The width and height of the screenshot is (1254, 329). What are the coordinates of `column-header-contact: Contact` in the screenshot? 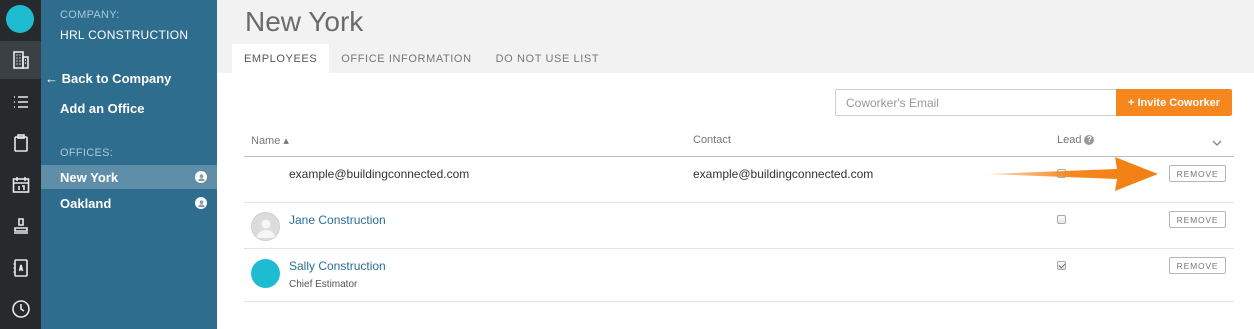 It's located at (712, 140).